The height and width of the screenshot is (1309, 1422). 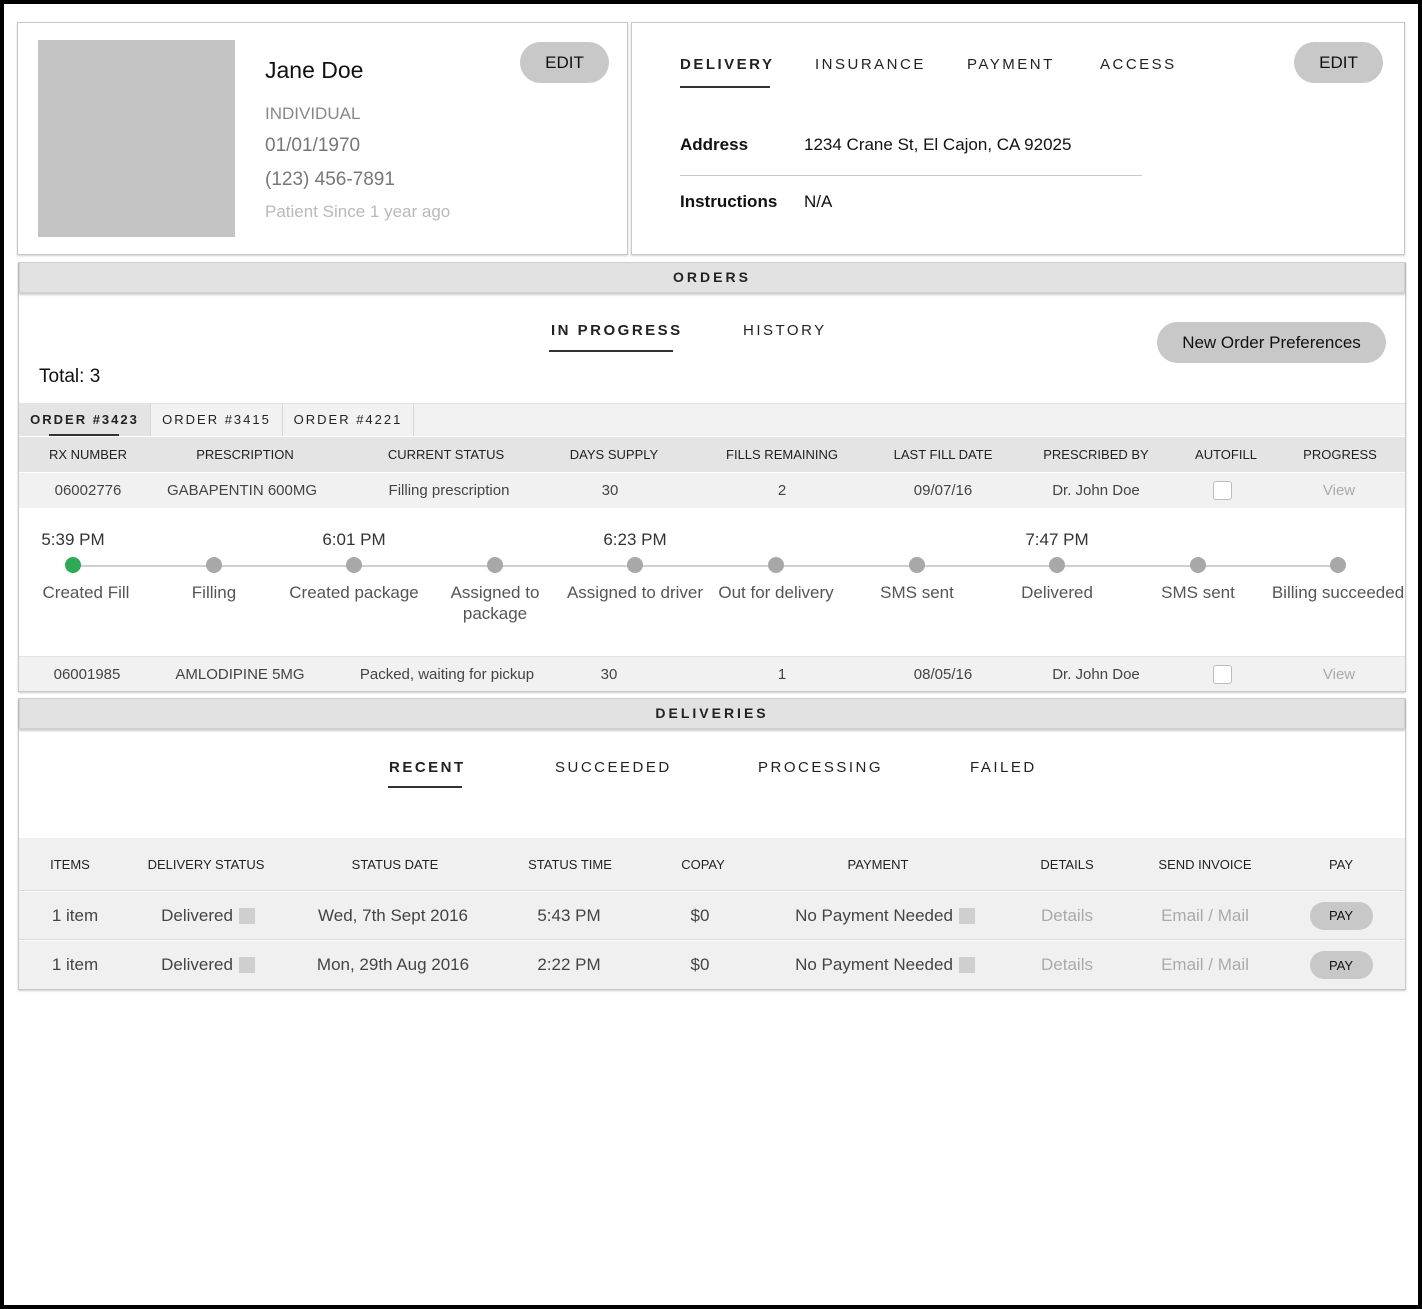 What do you see at coordinates (1205, 864) in the screenshot?
I see `col-send-invoice: SEND INVOICE` at bounding box center [1205, 864].